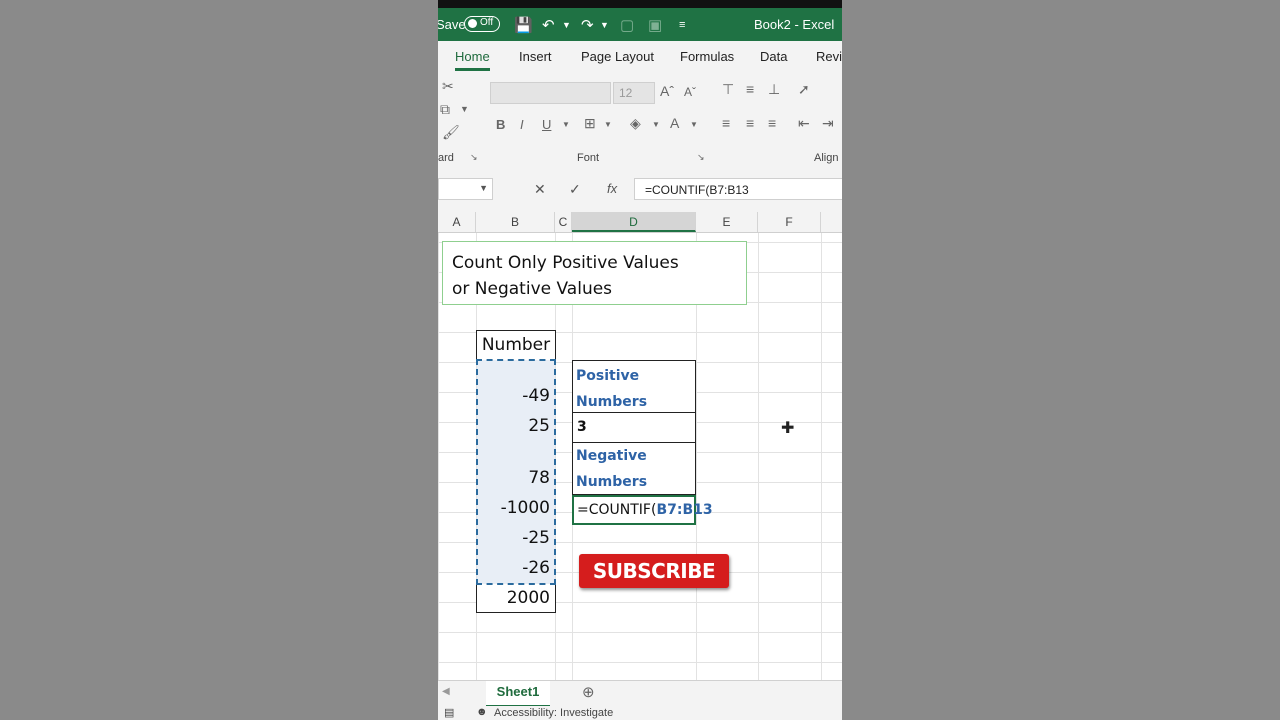 The width and height of the screenshot is (1280, 720). I want to click on enter-icon: ✓, so click(575, 189).